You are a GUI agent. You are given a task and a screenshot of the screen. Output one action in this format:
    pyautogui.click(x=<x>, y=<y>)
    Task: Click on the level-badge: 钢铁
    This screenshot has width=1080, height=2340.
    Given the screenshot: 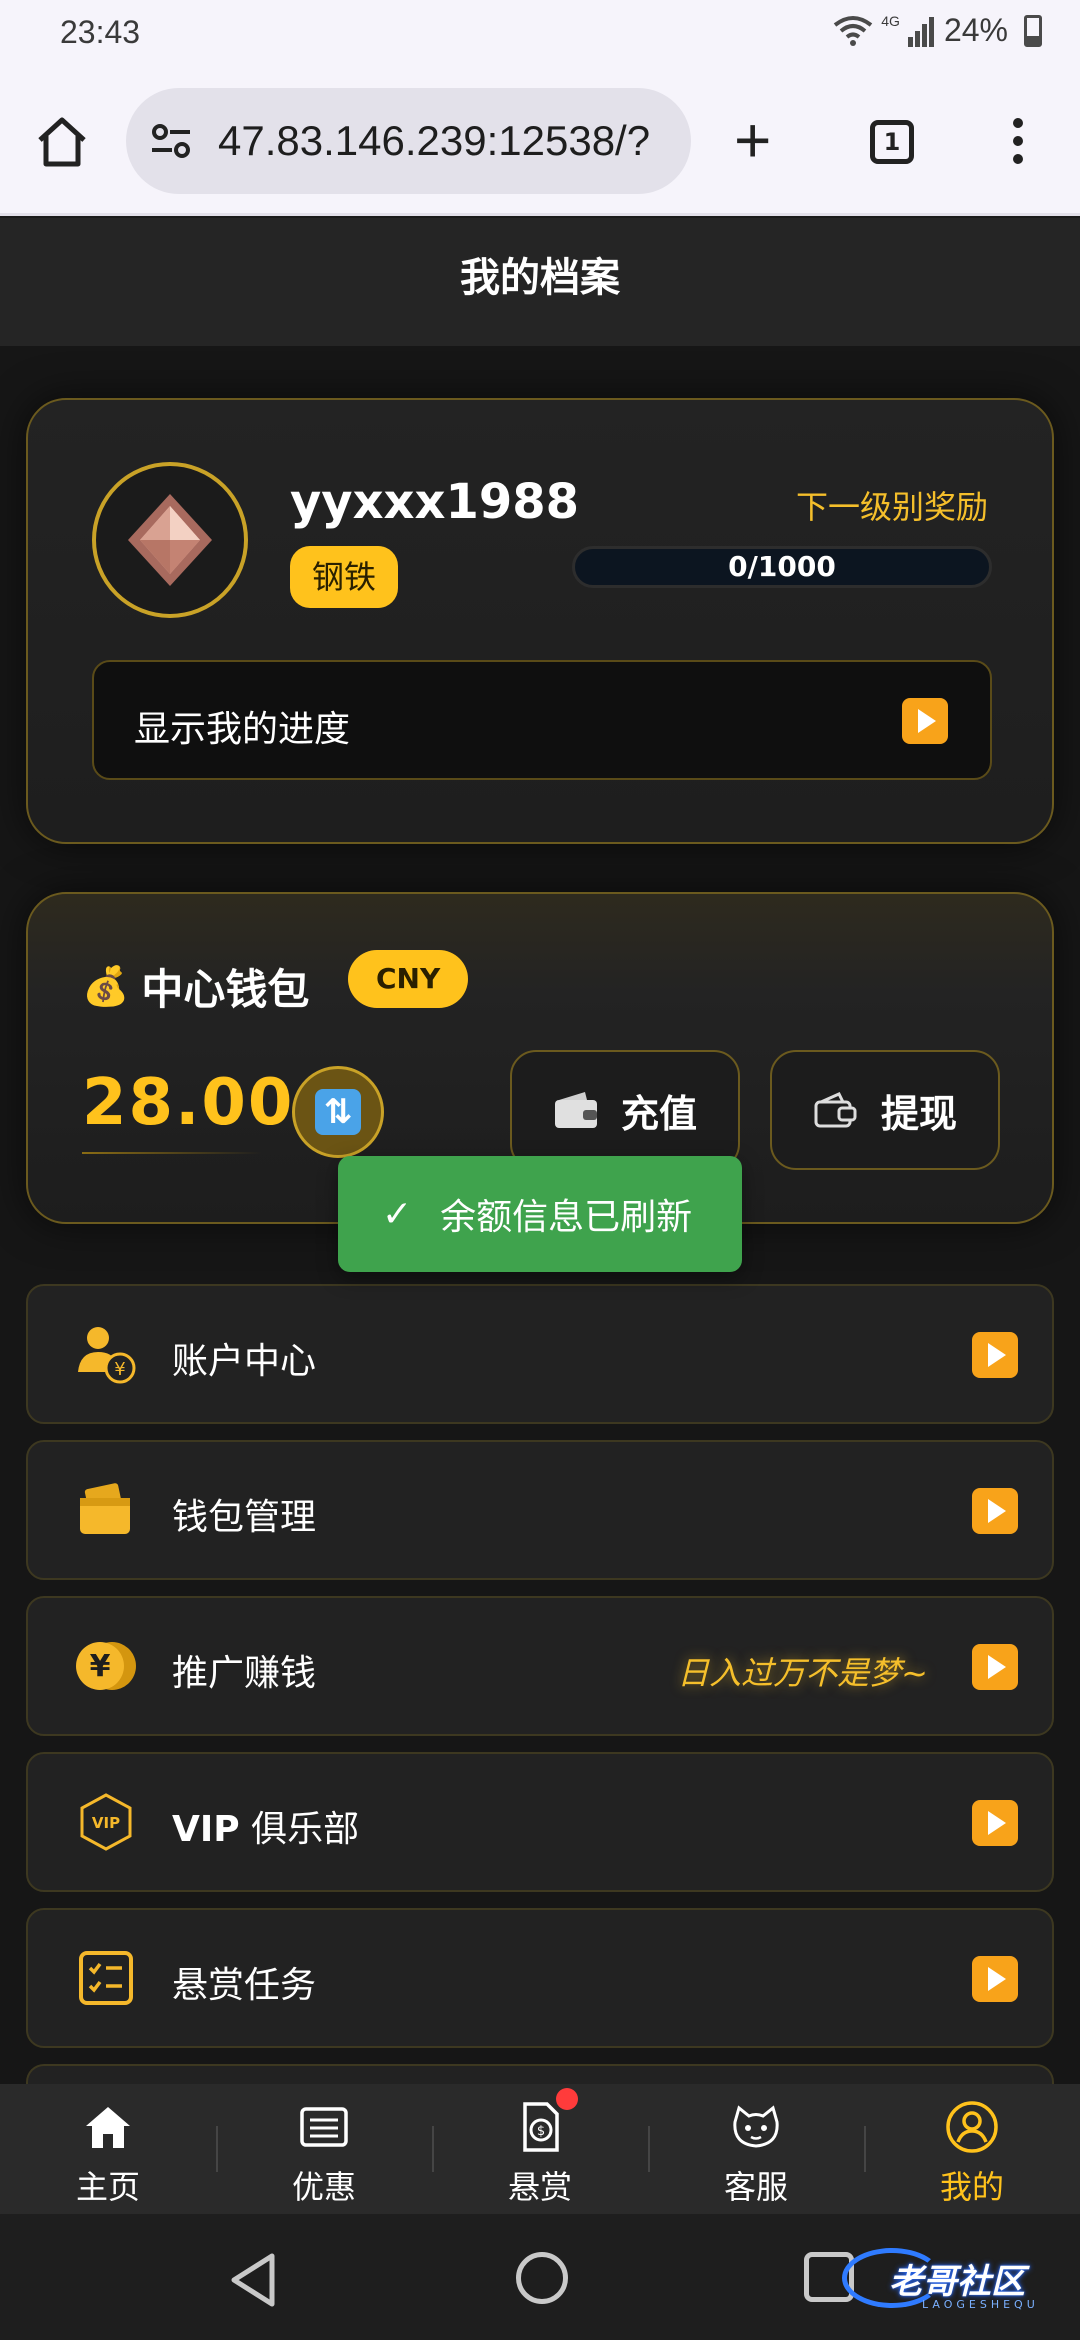 What is the action you would take?
    pyautogui.click(x=344, y=577)
    